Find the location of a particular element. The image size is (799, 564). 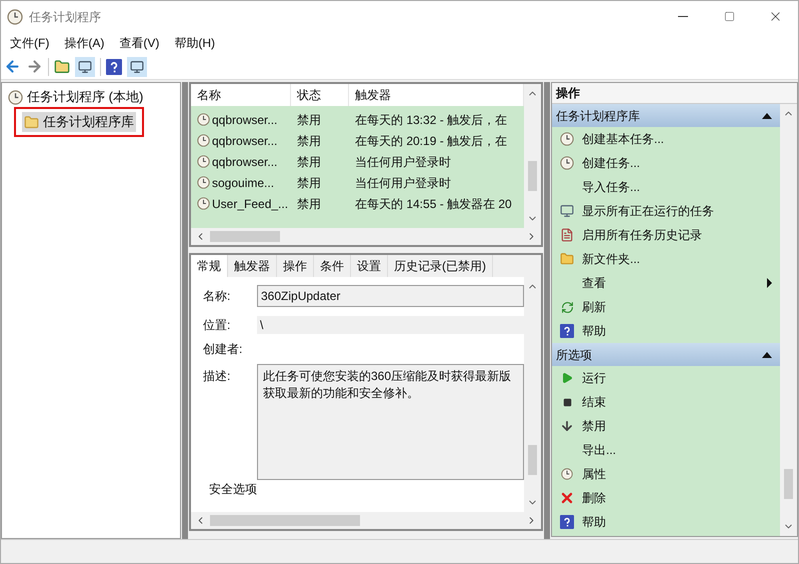

field-label: 位置: is located at coordinates (217, 325).